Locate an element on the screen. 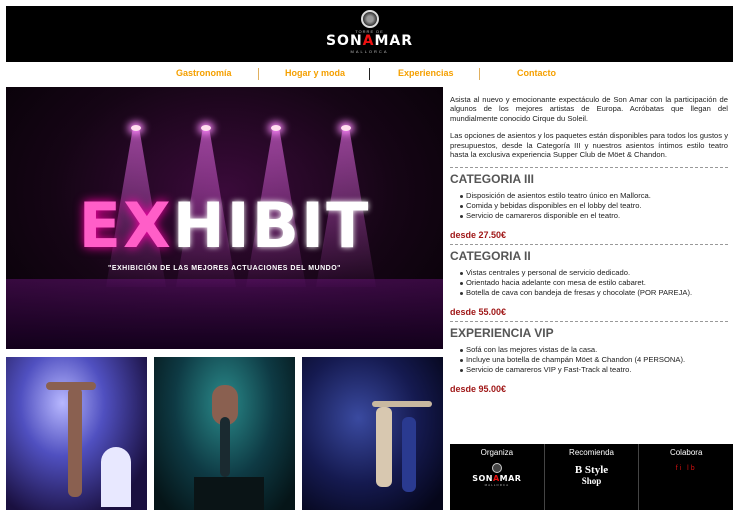  colabora-heading: Colabora is located at coordinates (686, 452).